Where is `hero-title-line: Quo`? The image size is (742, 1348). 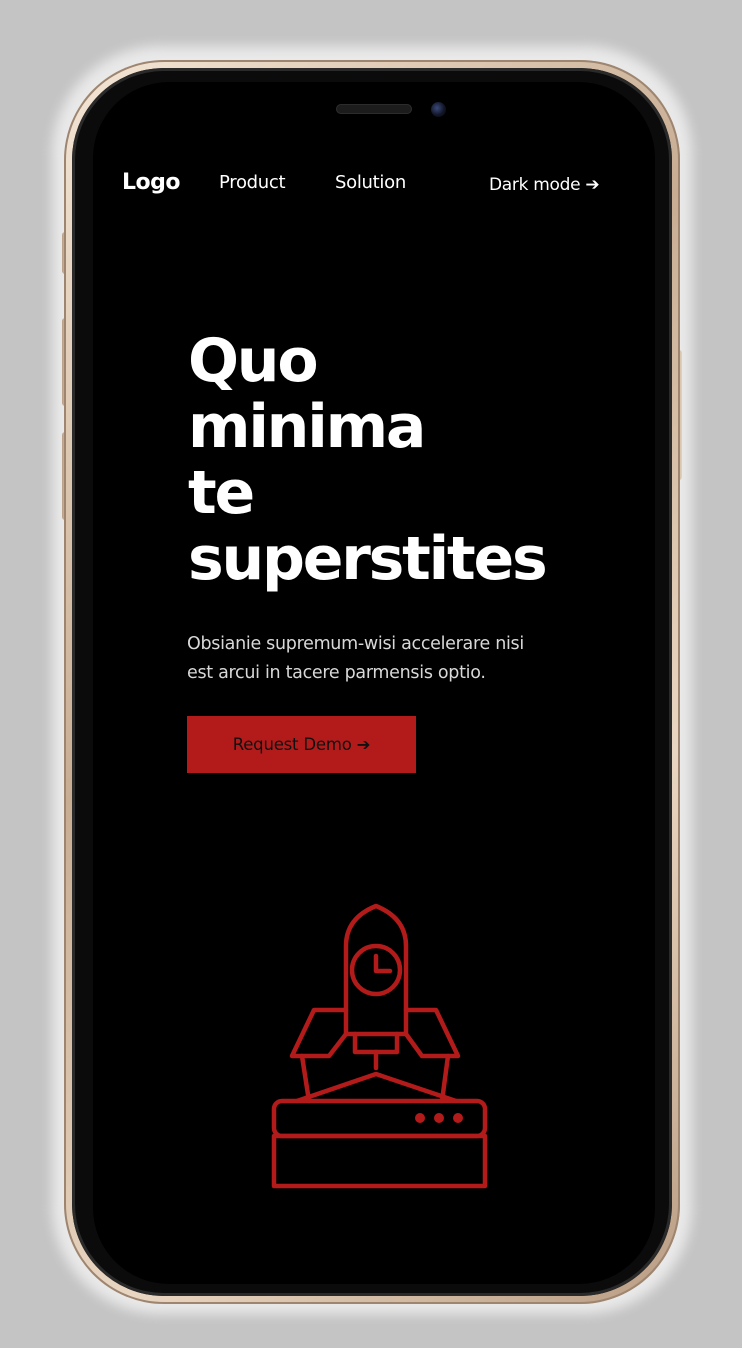 hero-title-line: Quo is located at coordinates (253, 361).